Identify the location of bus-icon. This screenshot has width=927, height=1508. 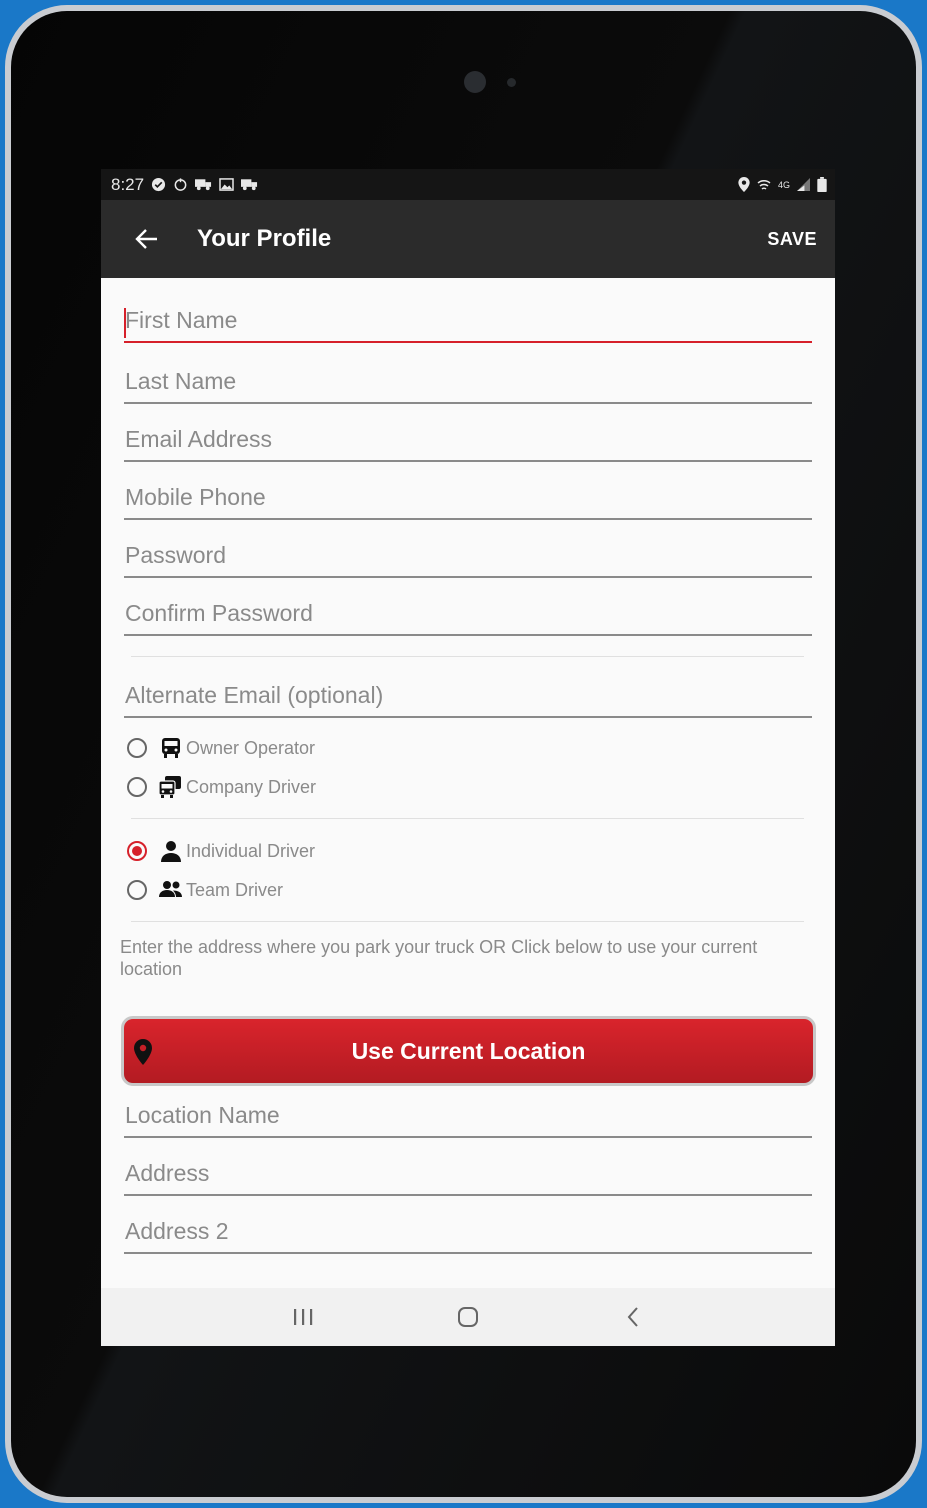
(171, 748).